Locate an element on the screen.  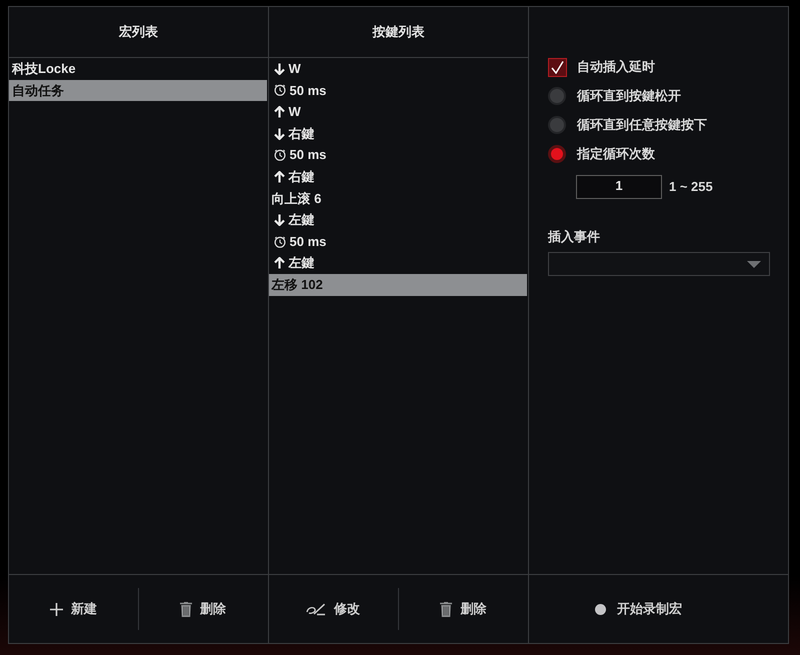
radio-label: 循环直到任意按鍵按下 is located at coordinates (642, 125).